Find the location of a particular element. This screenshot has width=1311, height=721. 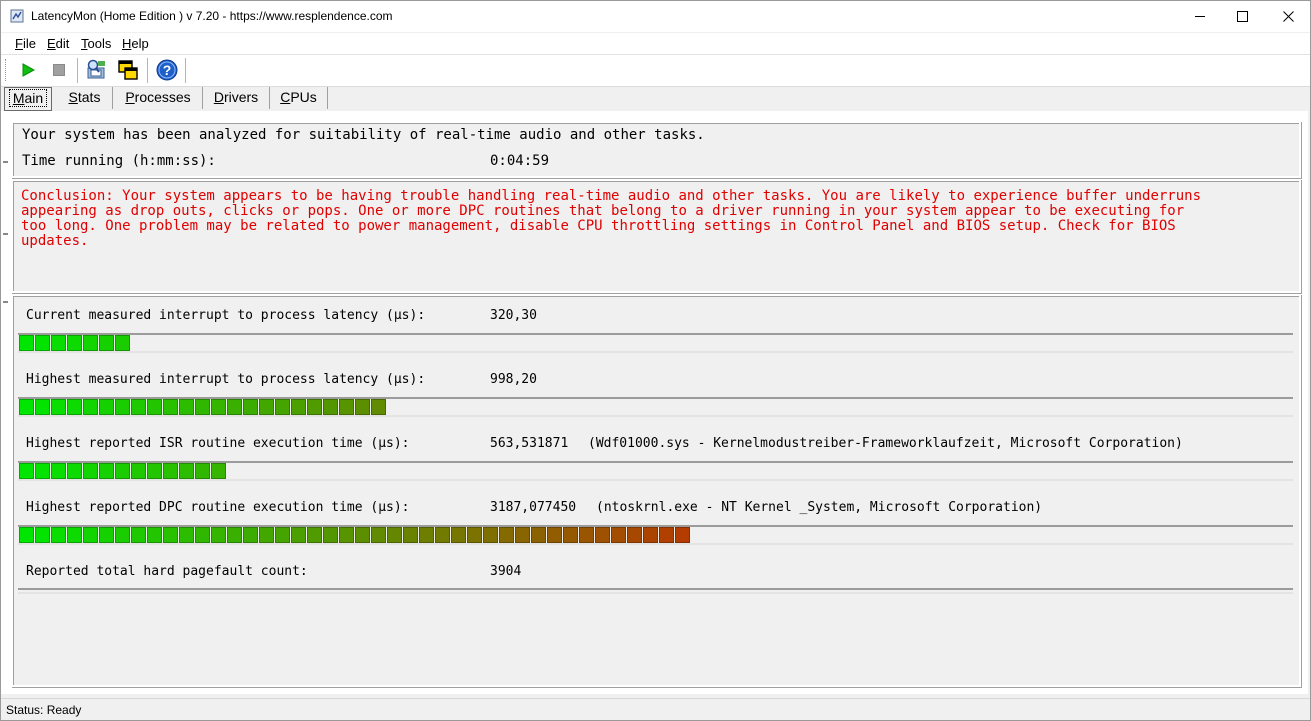

tab-main: Main is located at coordinates (28, 99).